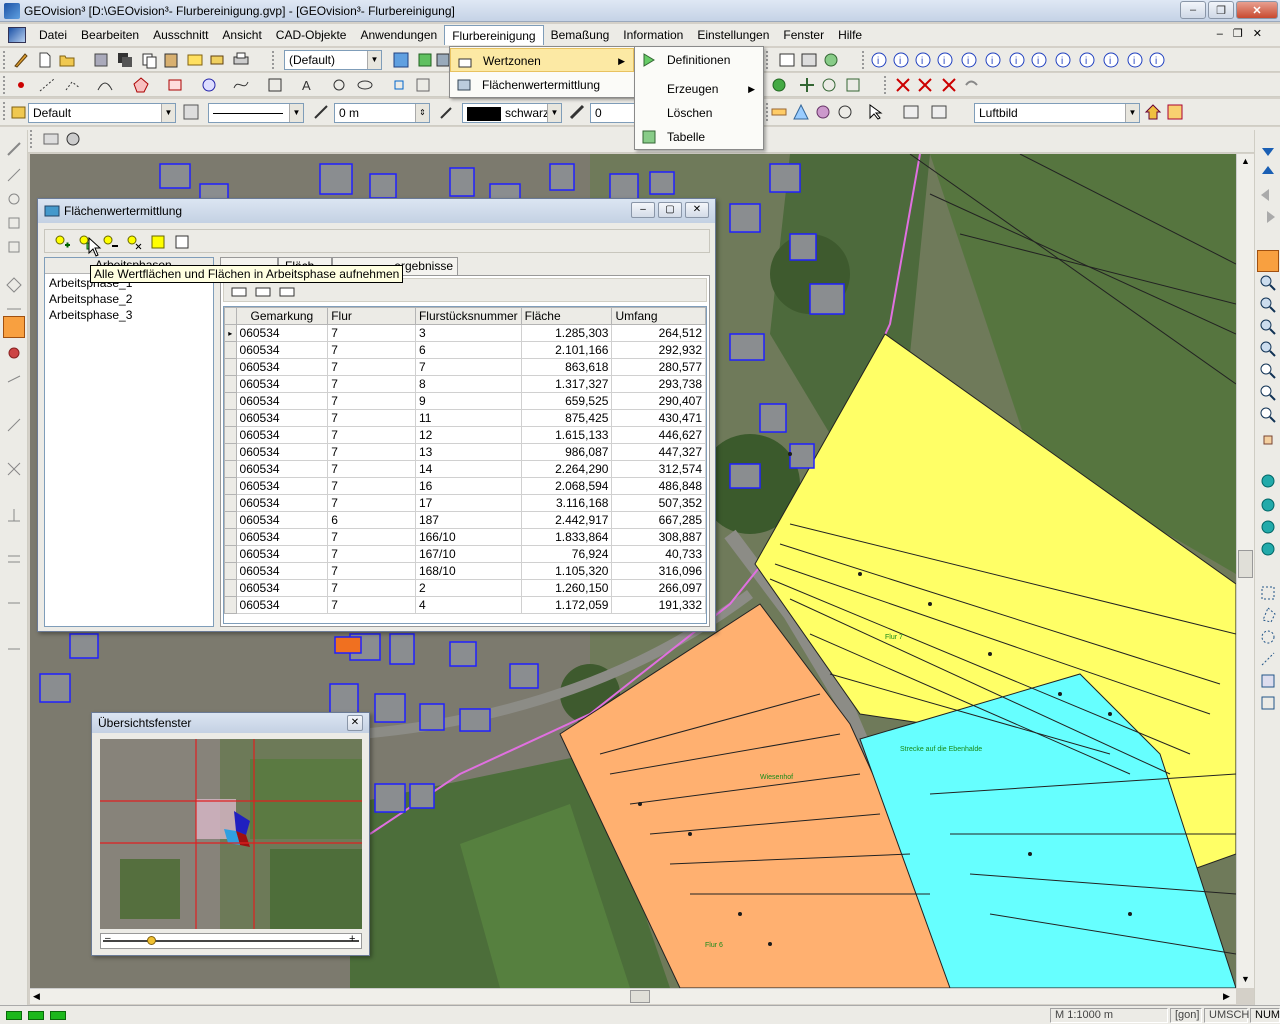 This screenshot has width=1280, height=1024. Describe the element at coordinates (21, 85) in the screenshot. I see `point-icon` at that location.